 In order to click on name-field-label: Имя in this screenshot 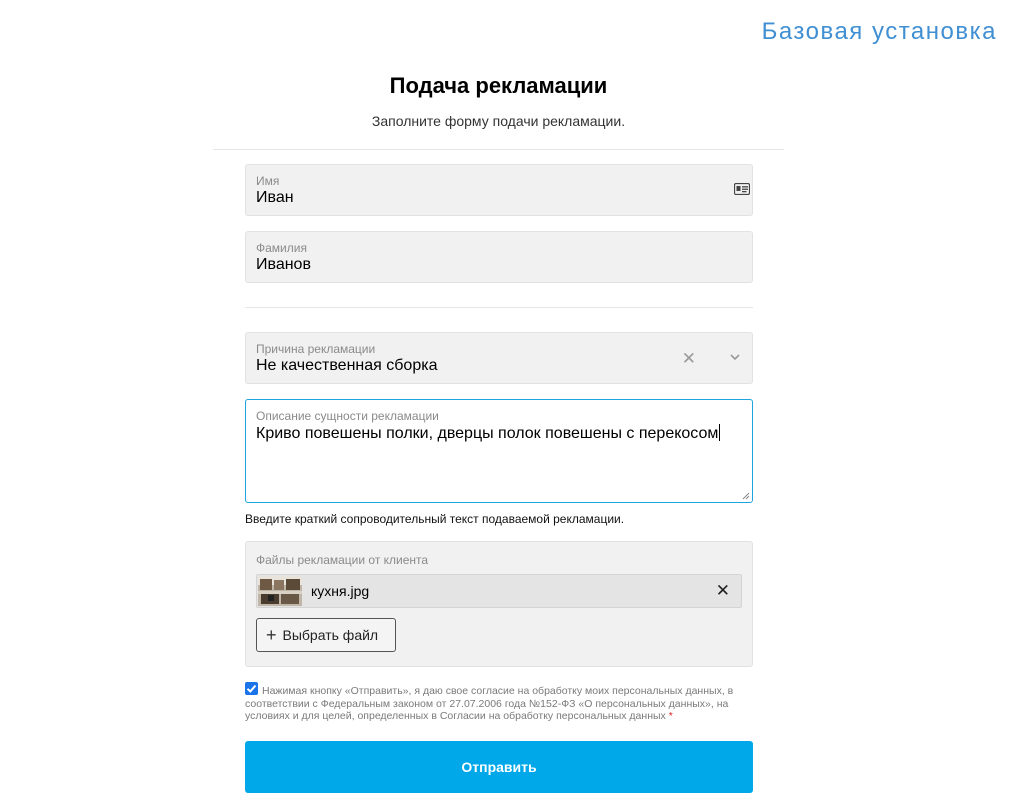, I will do `click(268, 181)`.